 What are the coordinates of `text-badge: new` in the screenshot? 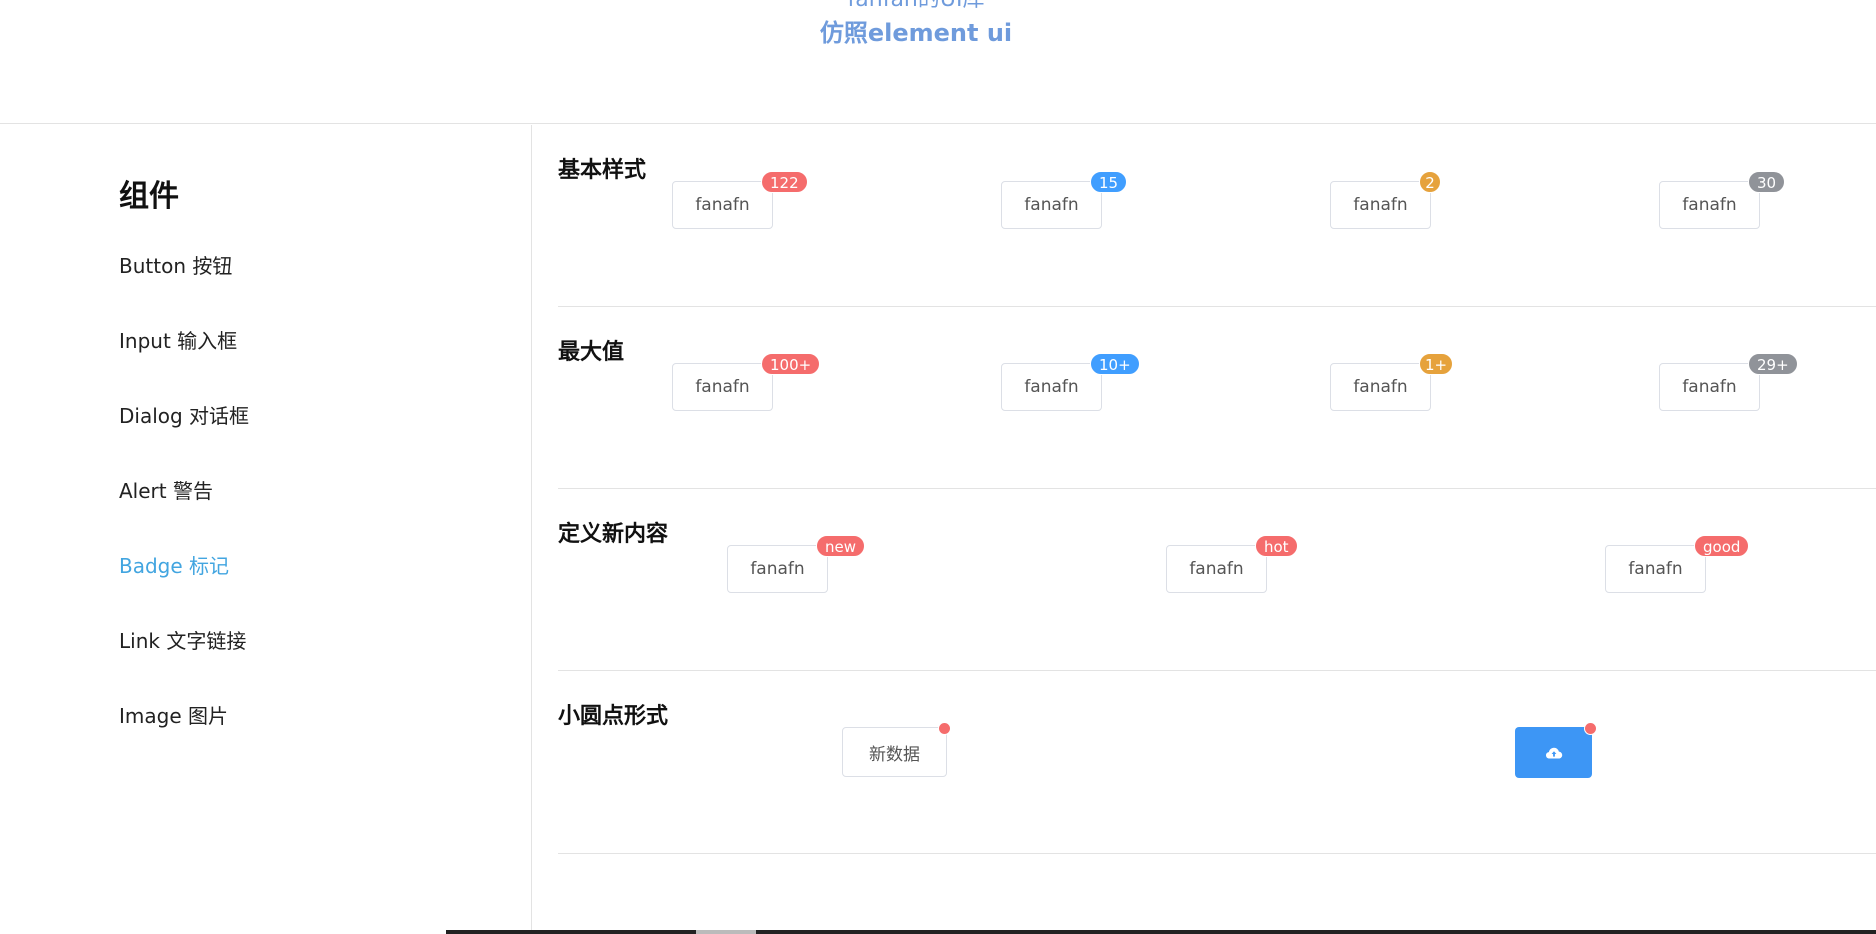 It's located at (841, 546).